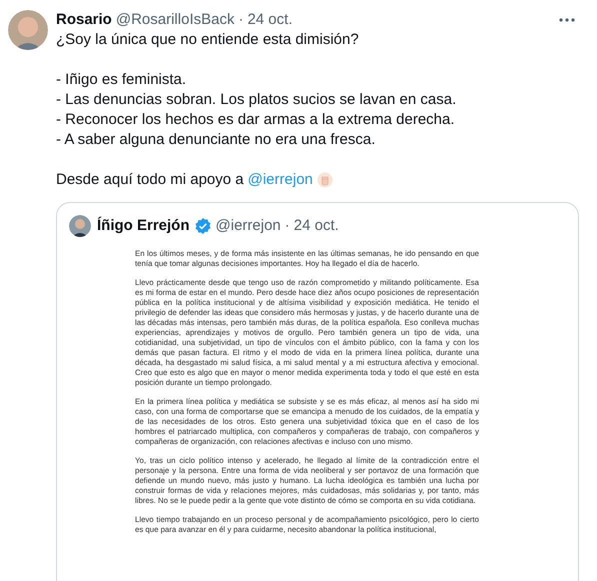  Describe the element at coordinates (150, 180) in the screenshot. I see `post-text: Desde aquí todo mi apoyo a` at that location.